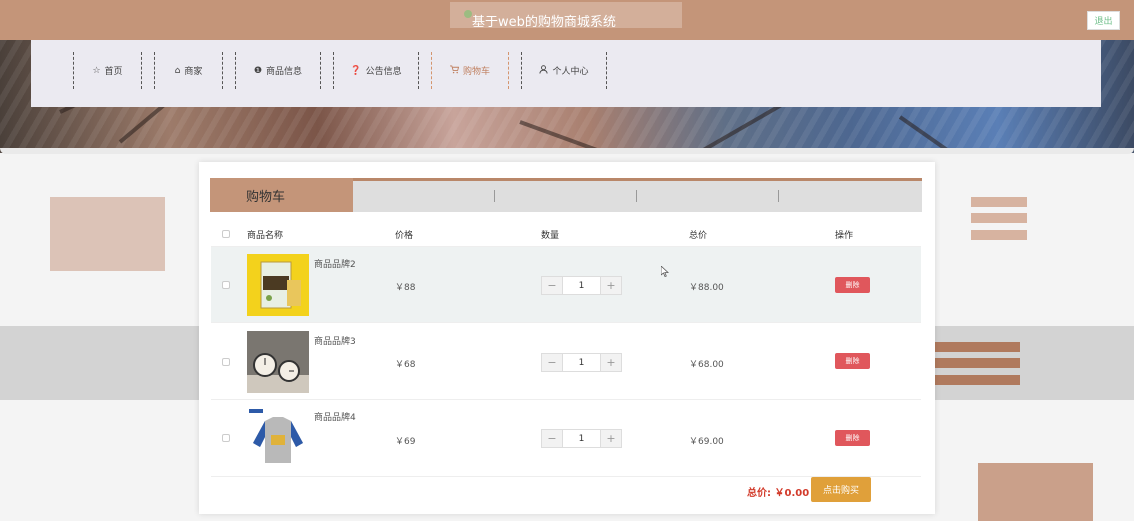  I want to click on column-header-qty: 数量, so click(550, 236).